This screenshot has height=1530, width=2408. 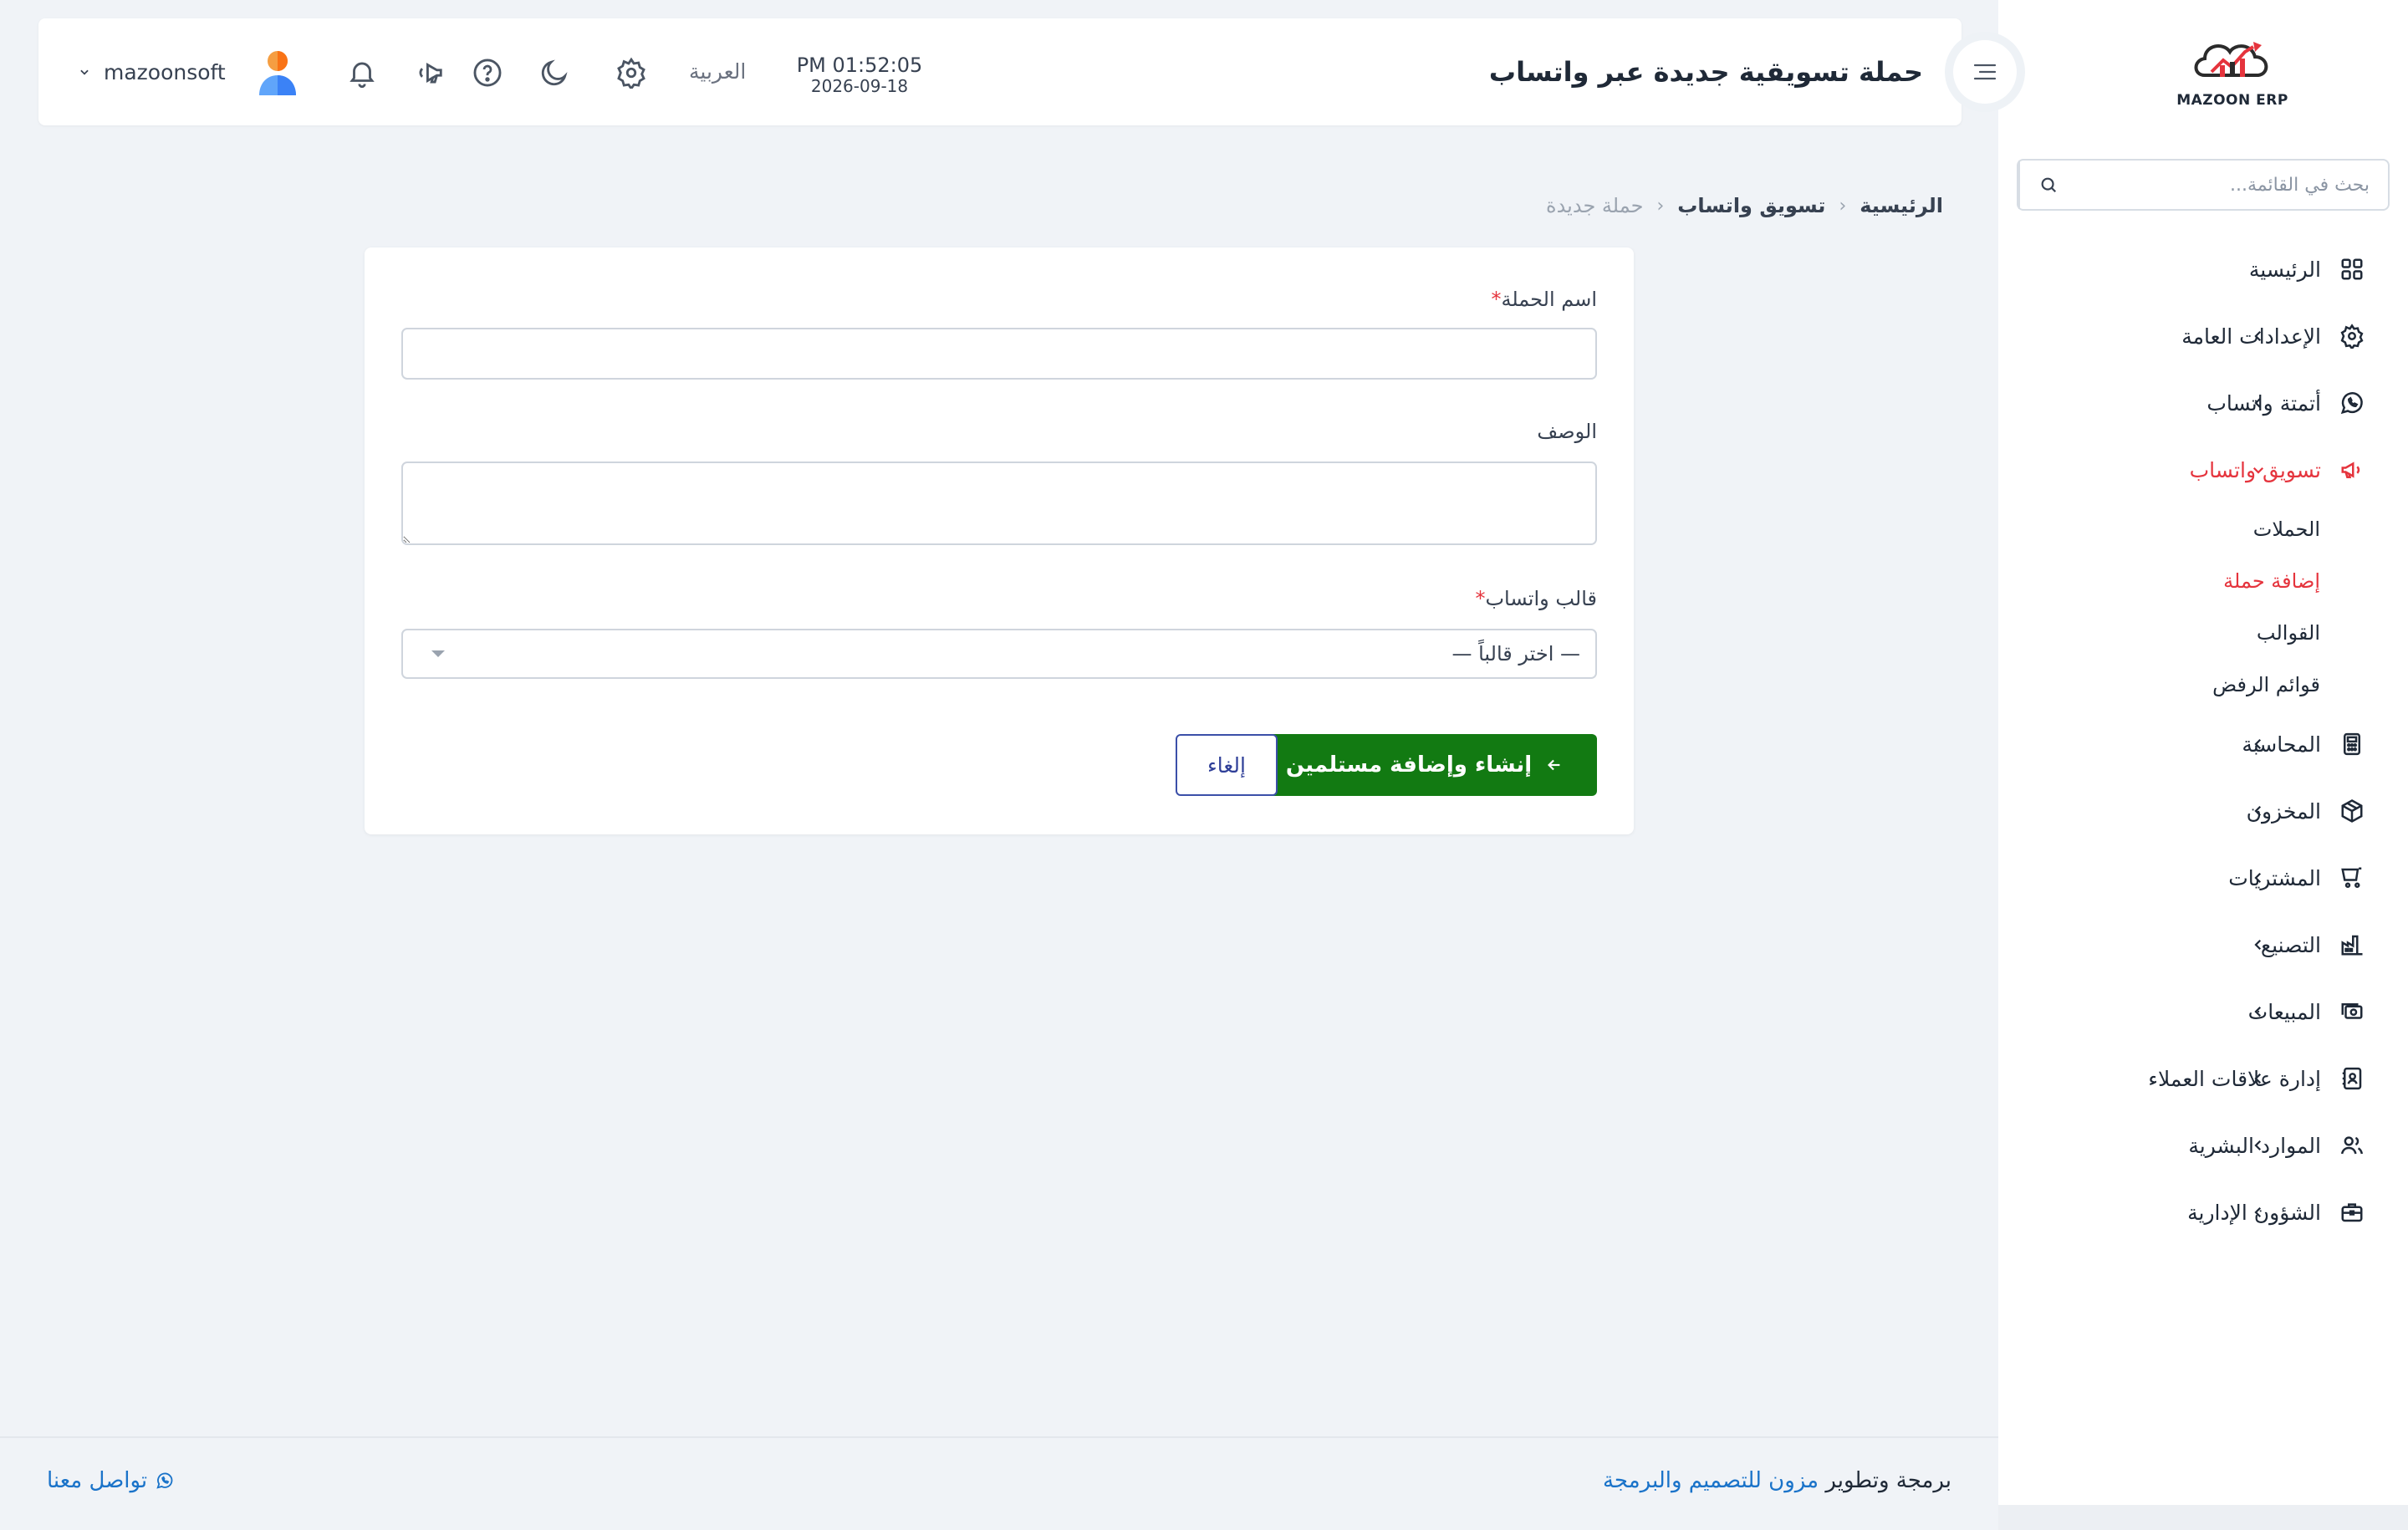 I want to click on sidebar-search-button, so click(x=2048, y=185).